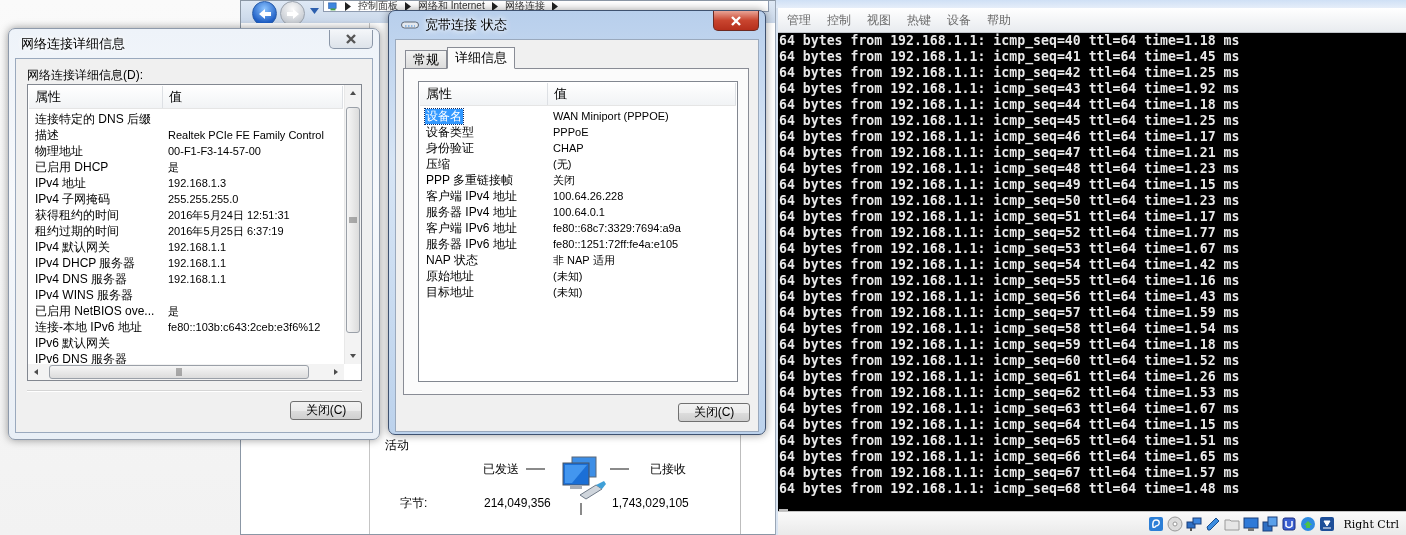 The width and height of the screenshot is (1406, 535). I want to click on menu-item: 设备, so click(959, 20).